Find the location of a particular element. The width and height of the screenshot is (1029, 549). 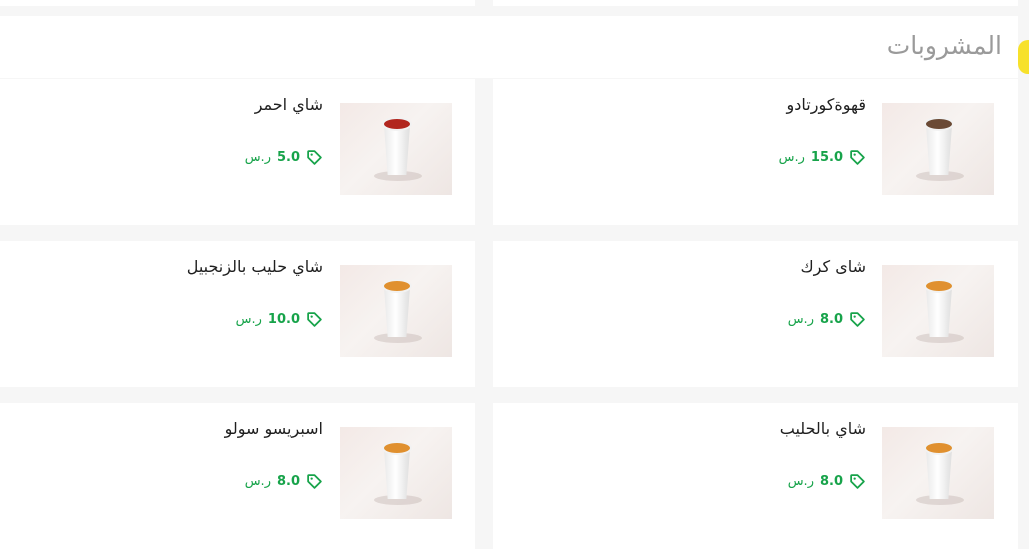

product-price: 10.0 ر.س is located at coordinates (279, 319).